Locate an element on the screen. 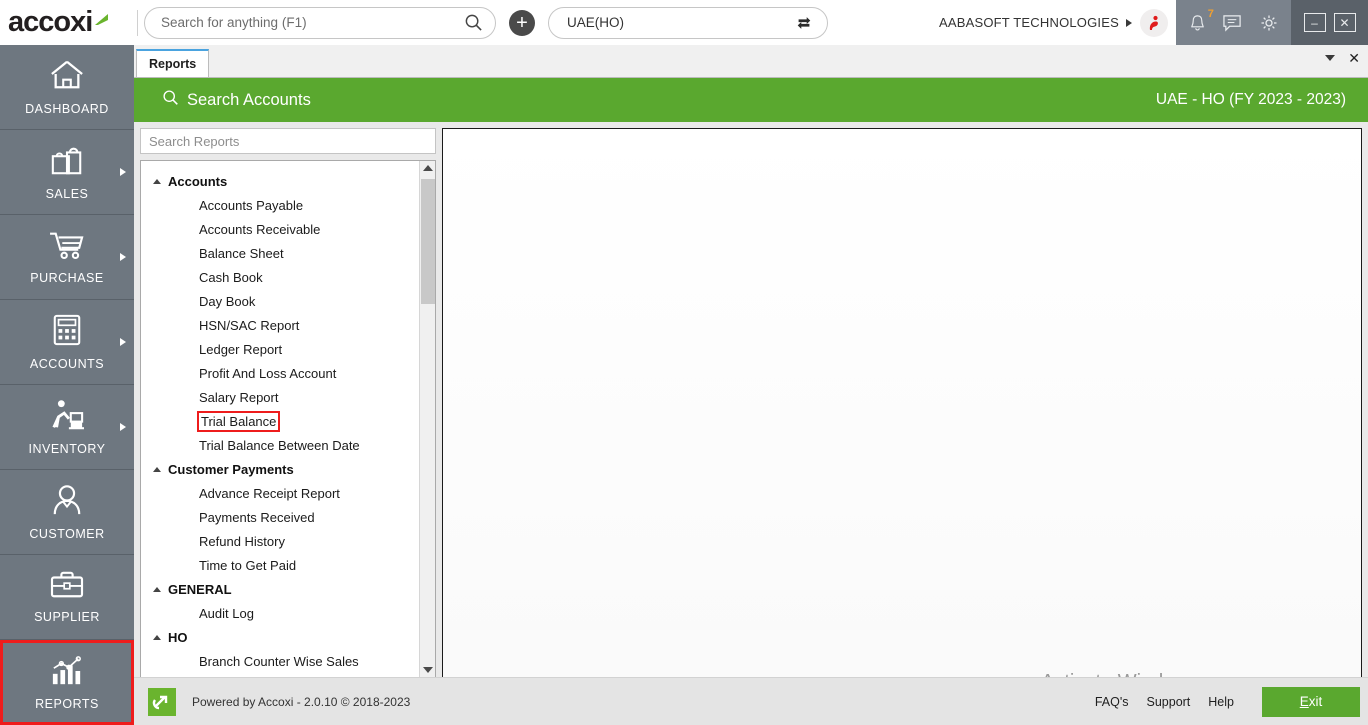  report-item-salary-report: Salary Report is located at coordinates (280, 397).